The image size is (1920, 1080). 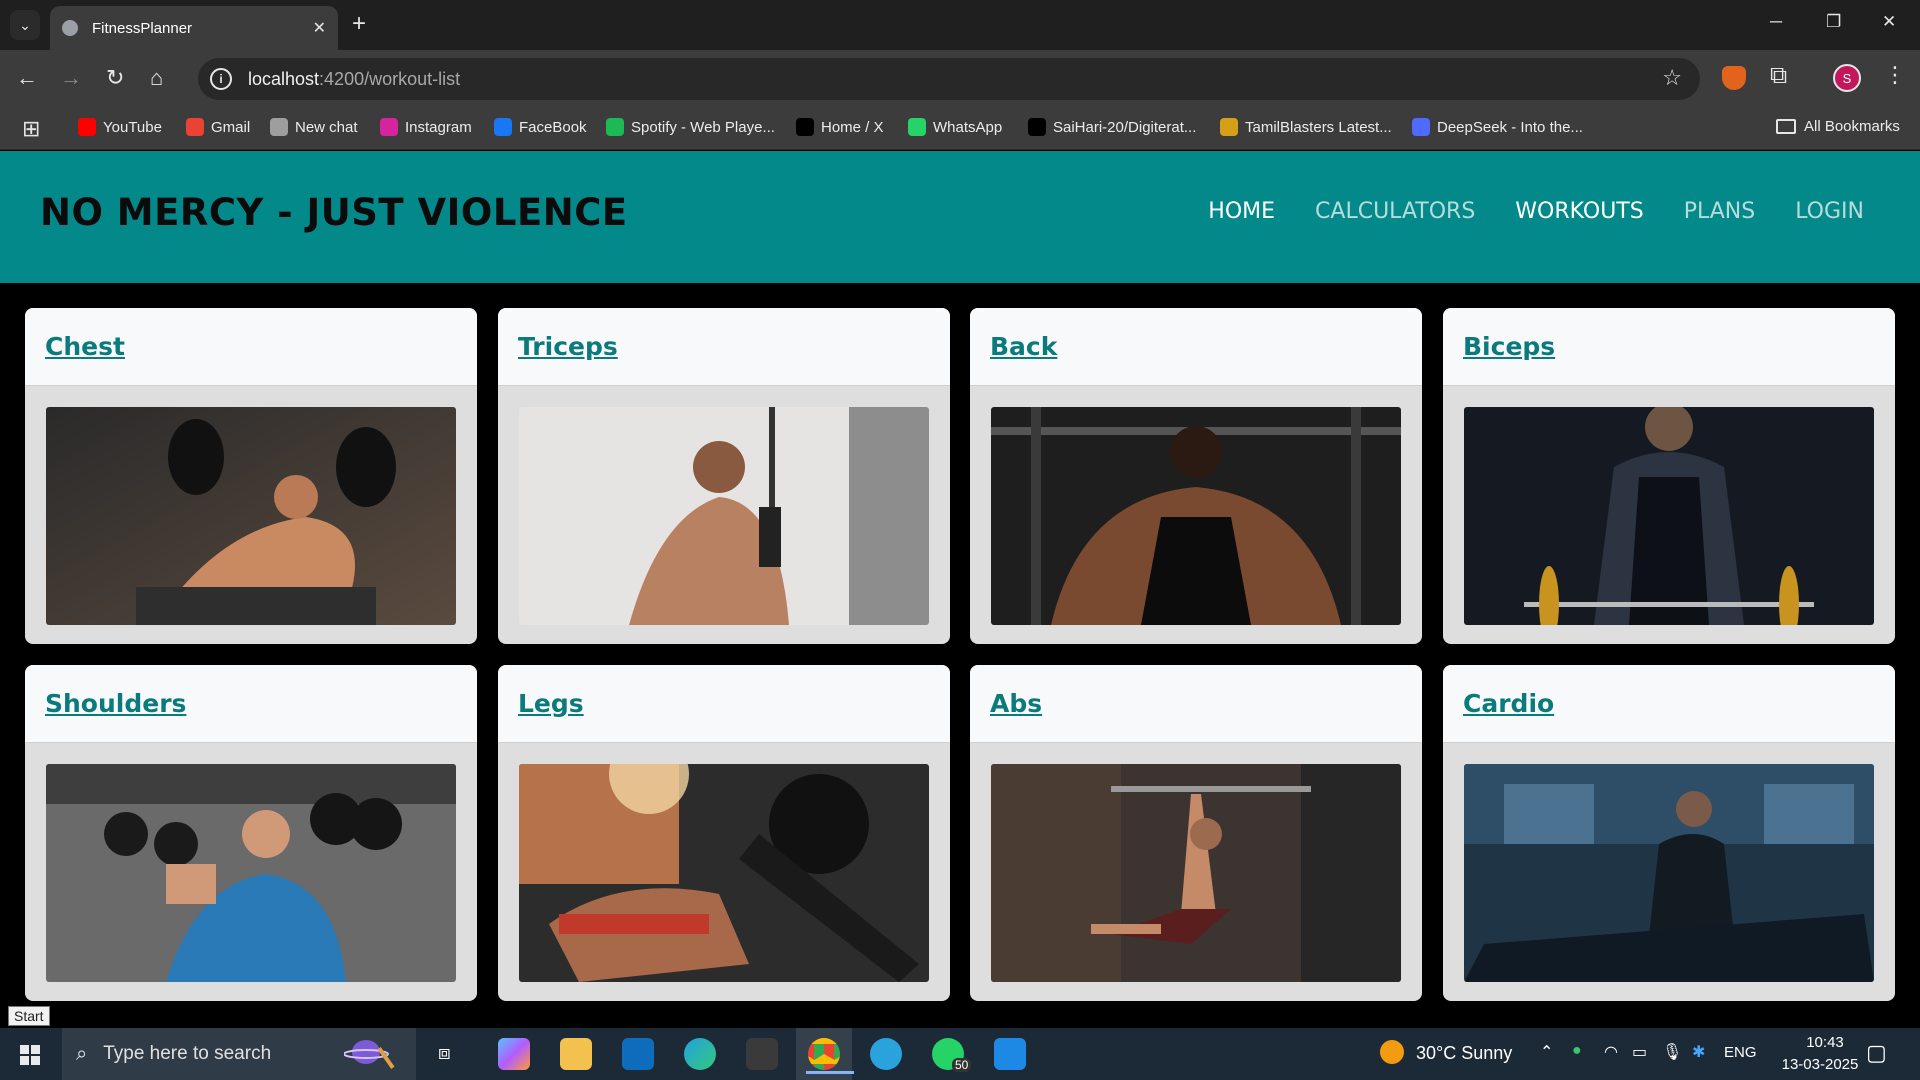 I want to click on weather-text: 30°C Sunny, so click(x=1464, y=1053).